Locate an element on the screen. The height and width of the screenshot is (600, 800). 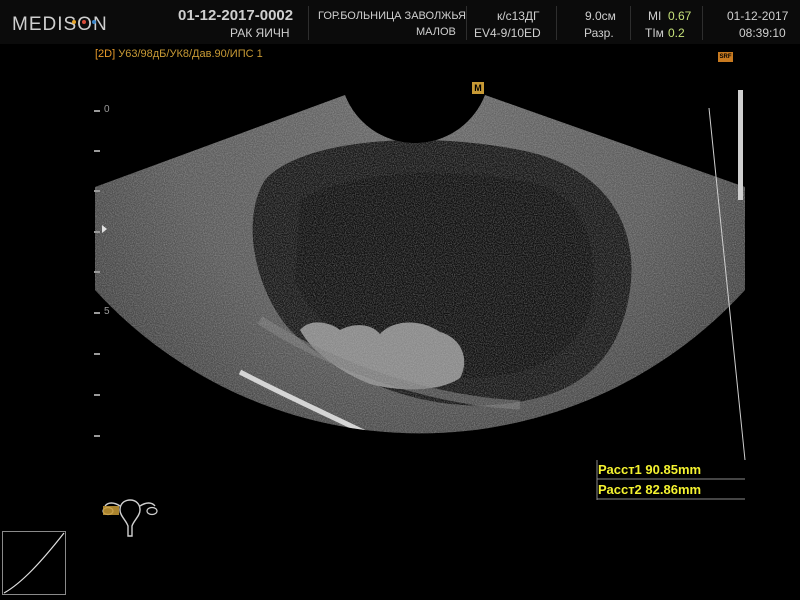
ti-label: TIм is located at coordinates (654, 33).